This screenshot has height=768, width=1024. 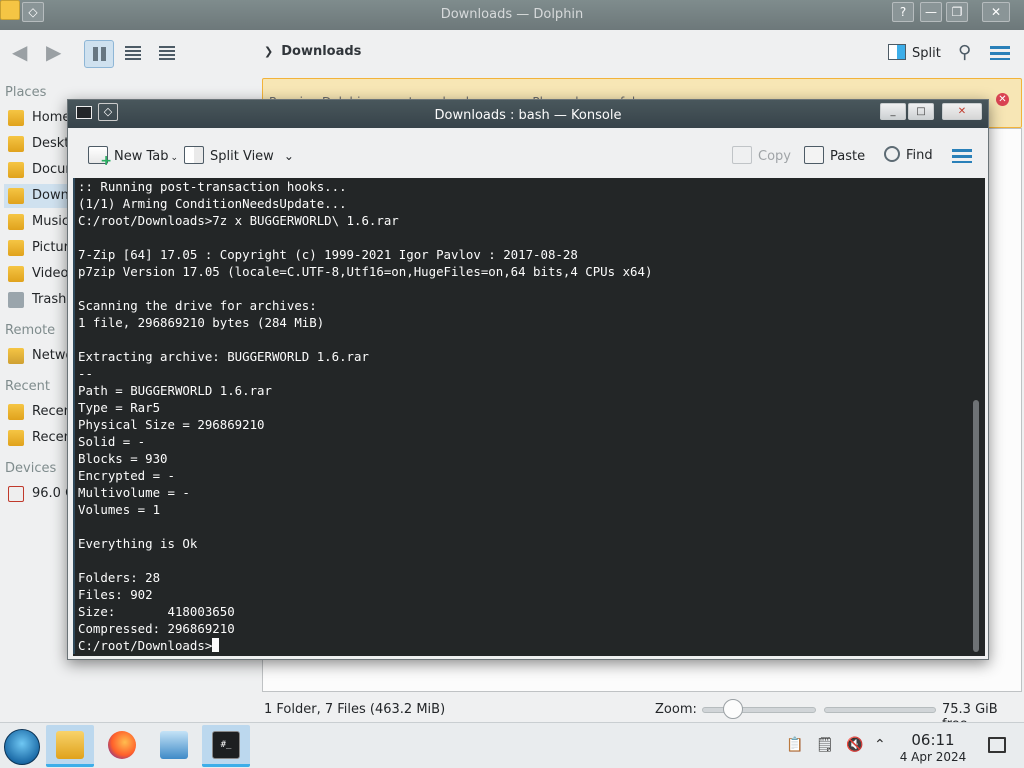 What do you see at coordinates (19, 52) in the screenshot?
I see `back-arrow-icon: ◀` at bounding box center [19, 52].